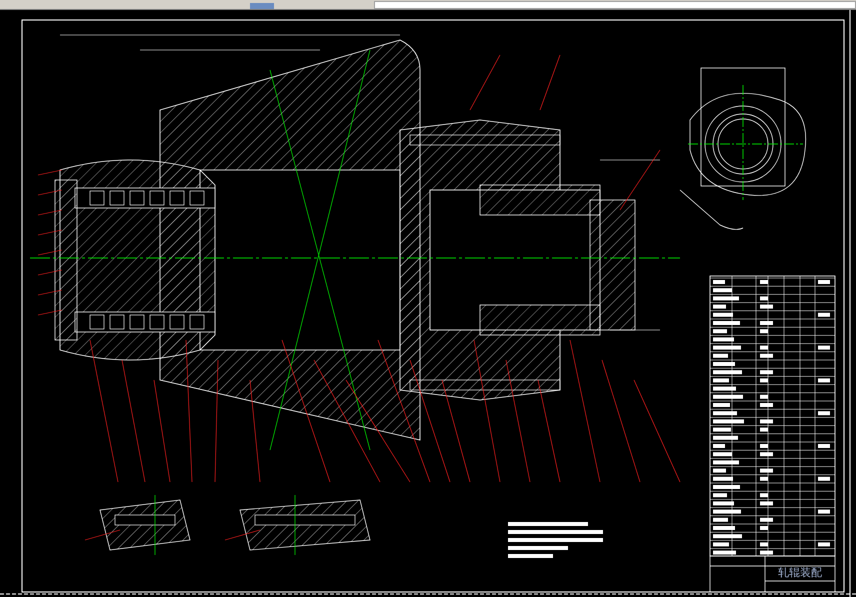 The width and height of the screenshot is (856, 597). Describe the element at coordinates (800, 573) in the screenshot. I see `drawing-title: 轧辊装配` at that location.